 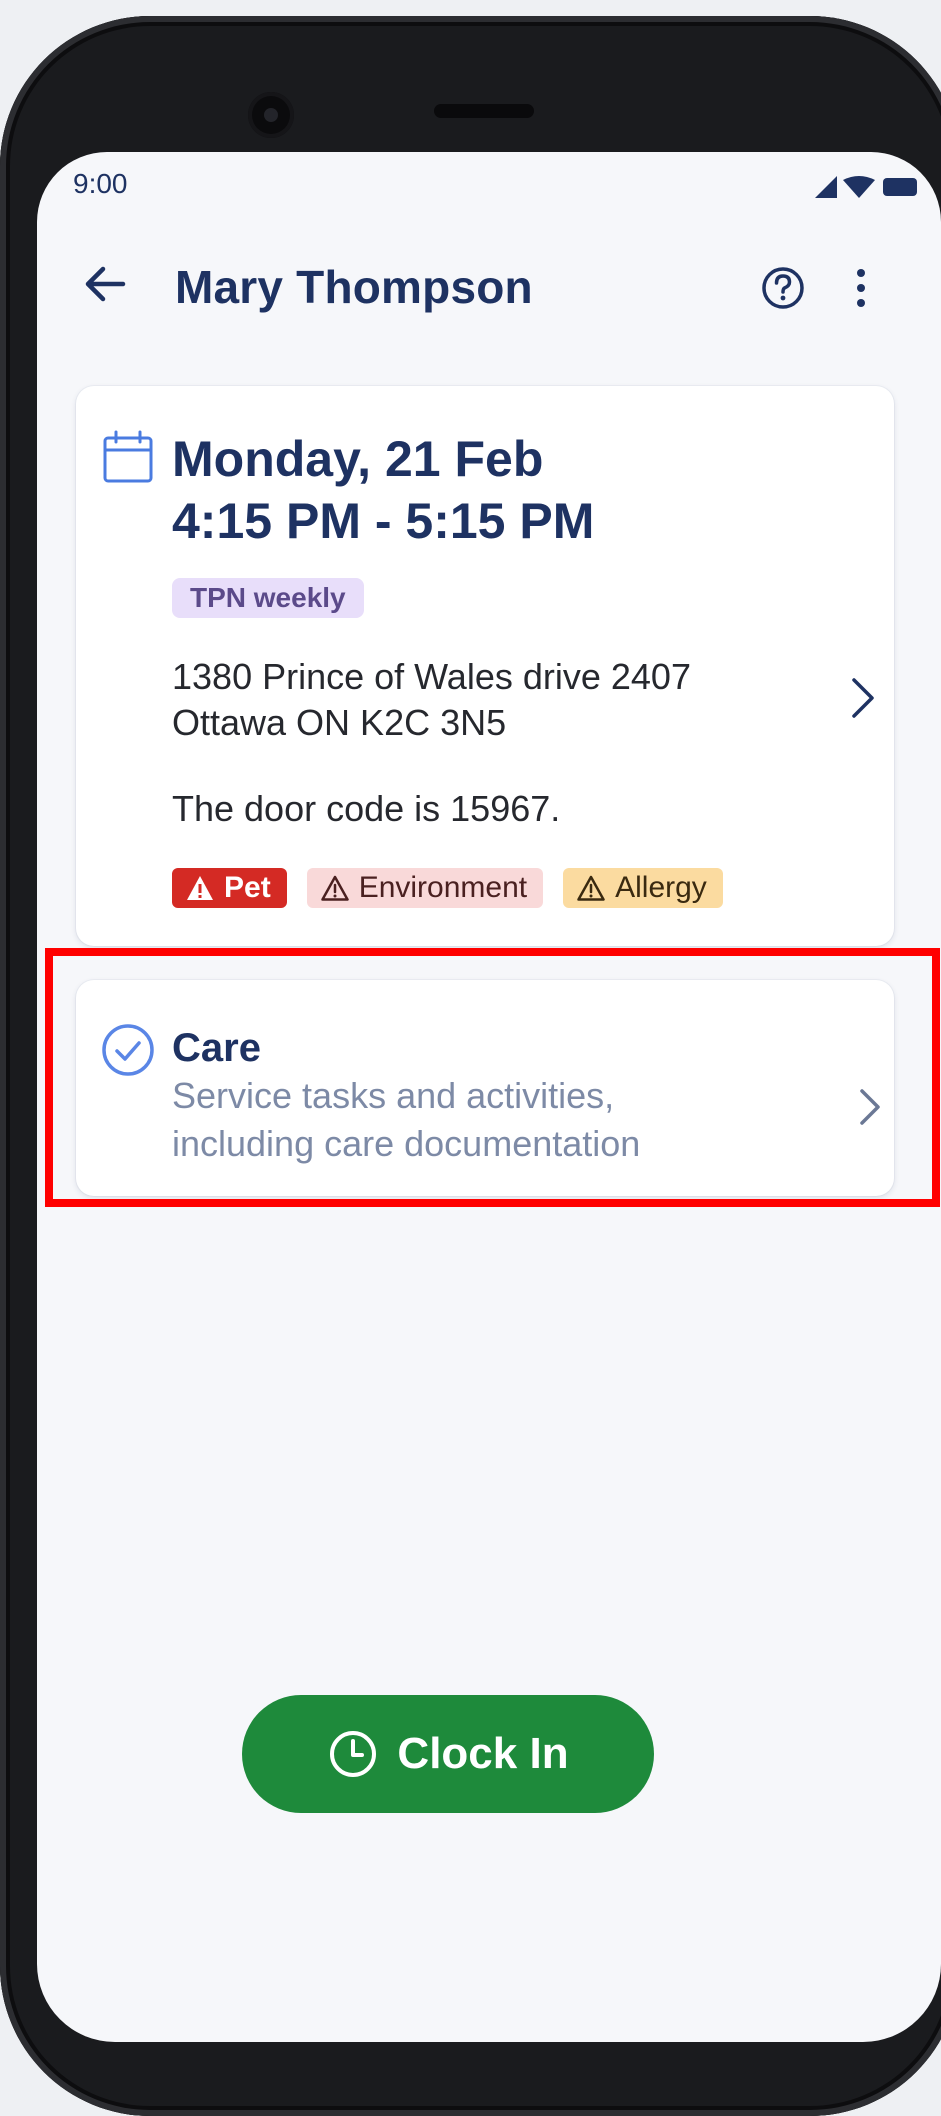 I want to click on address-line-1: 1380 Prince of Wales drive 2407, so click(x=431, y=676).